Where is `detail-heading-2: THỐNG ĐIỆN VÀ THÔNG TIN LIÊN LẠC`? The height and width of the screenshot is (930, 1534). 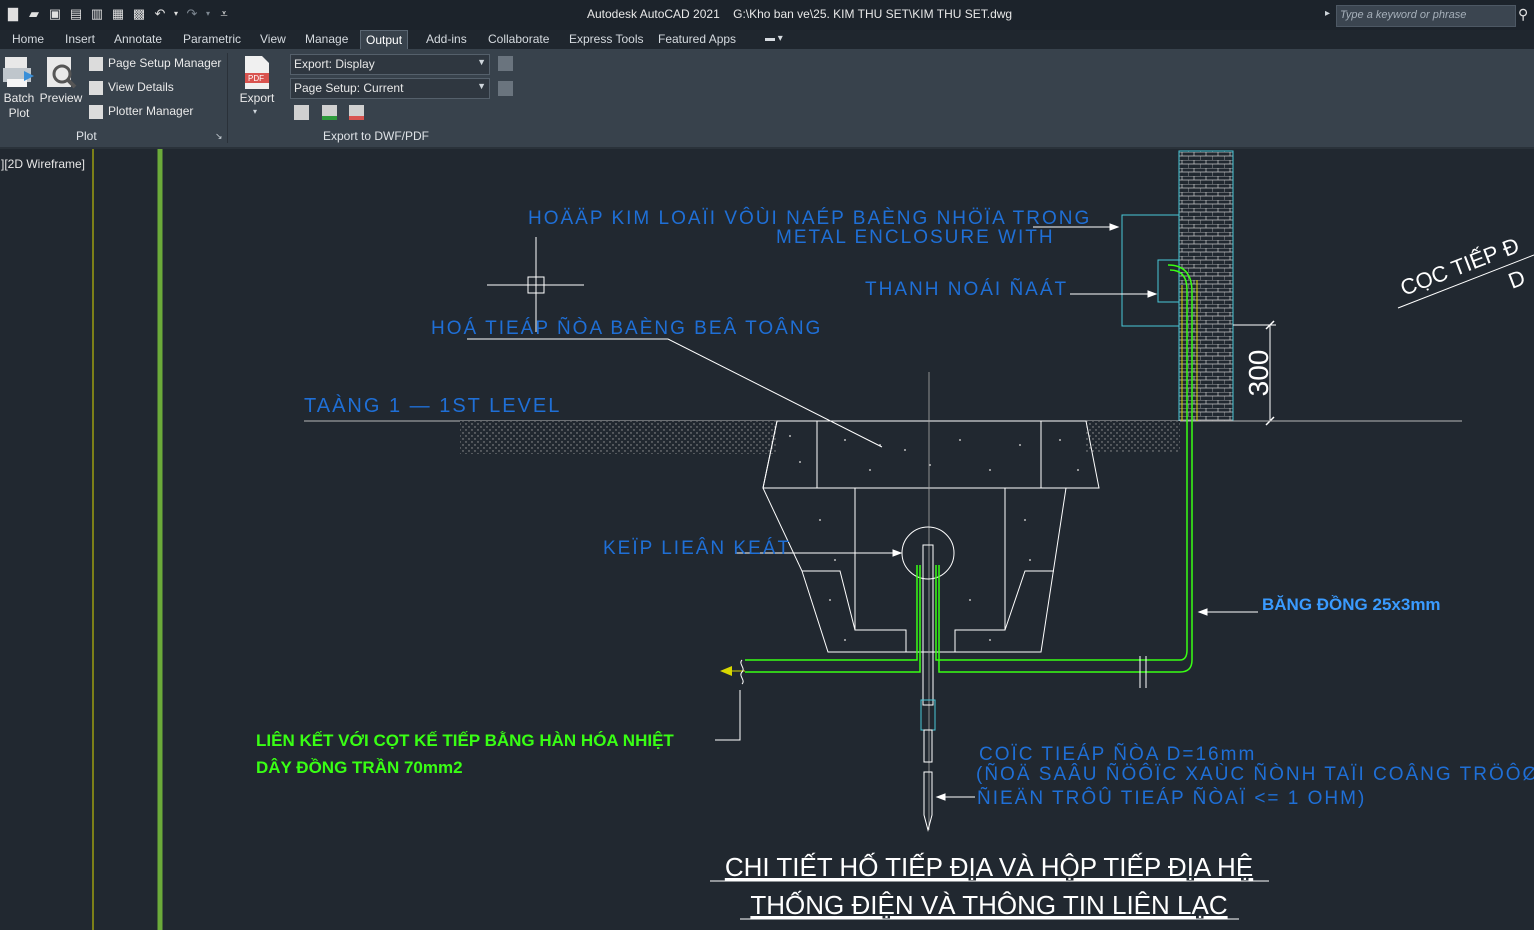
detail-heading-2: THỐNG ĐIỆN VÀ THÔNG TIN LIÊN LẠC is located at coordinates (988, 905).